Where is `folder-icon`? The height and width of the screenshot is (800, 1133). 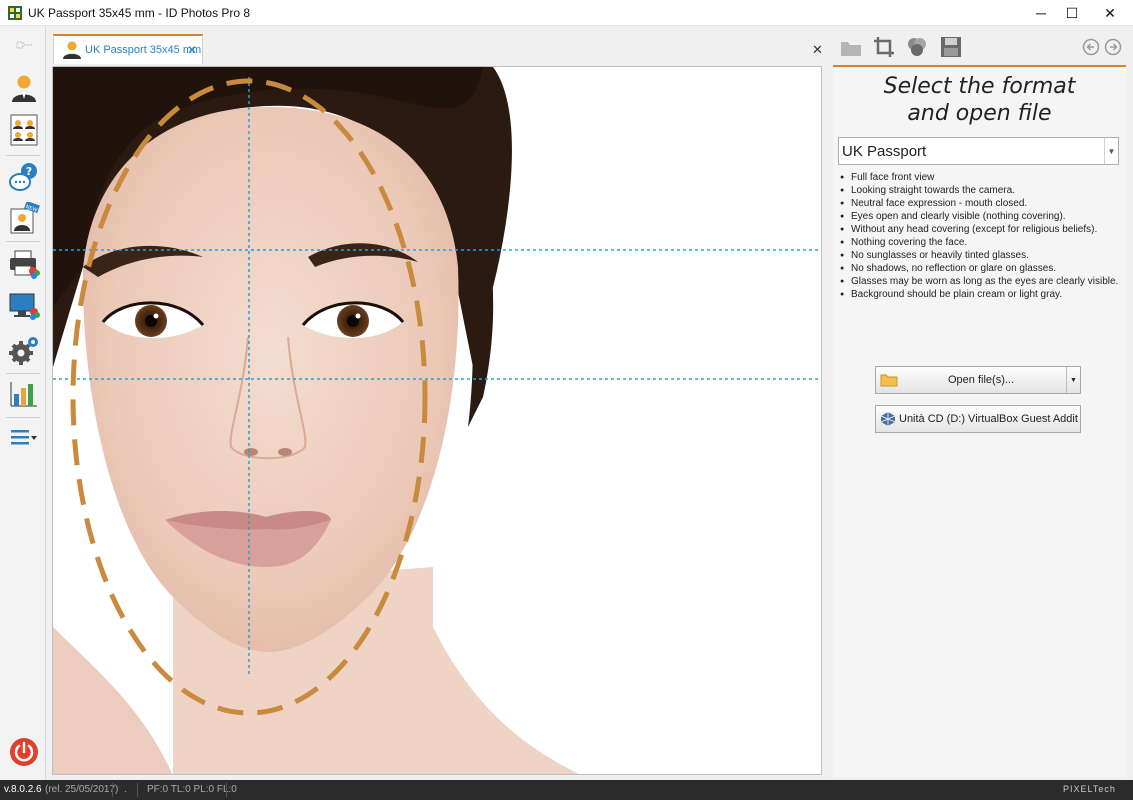 folder-icon is located at coordinates (889, 380).